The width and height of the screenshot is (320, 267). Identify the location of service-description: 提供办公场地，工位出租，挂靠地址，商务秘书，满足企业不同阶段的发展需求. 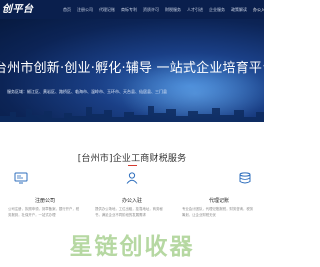
(129, 212).